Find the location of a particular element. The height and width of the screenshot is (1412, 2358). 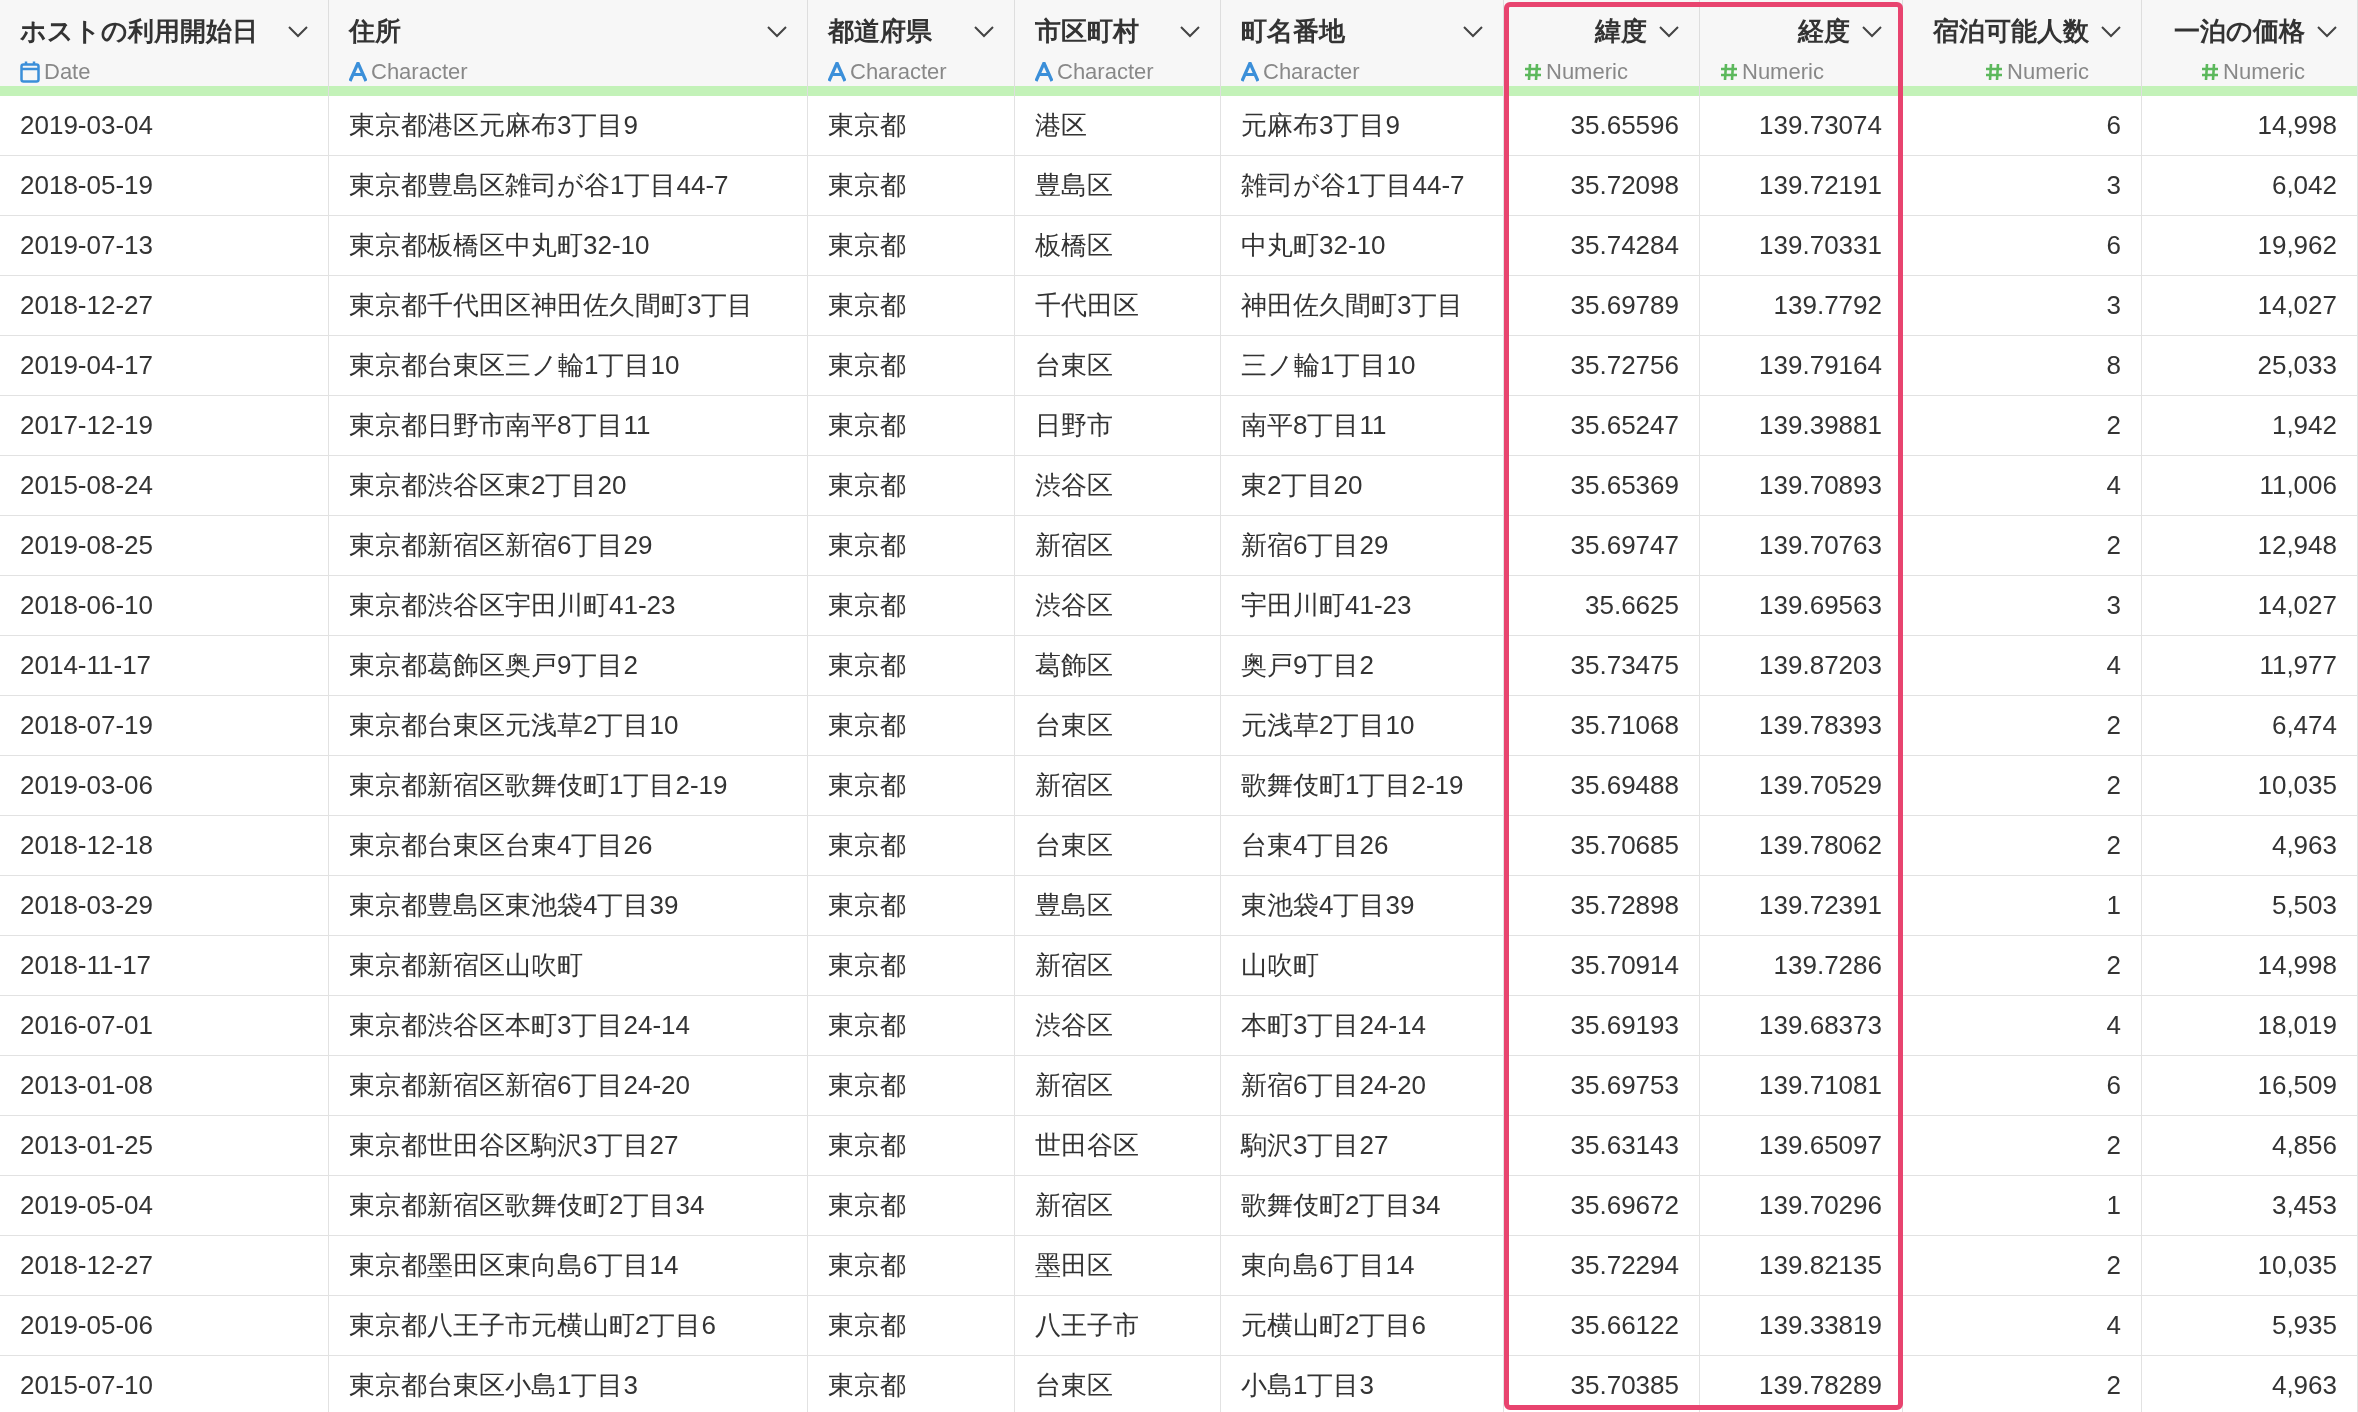

table-cell-text: 奥戸9丁目2 is located at coordinates (1307, 665).